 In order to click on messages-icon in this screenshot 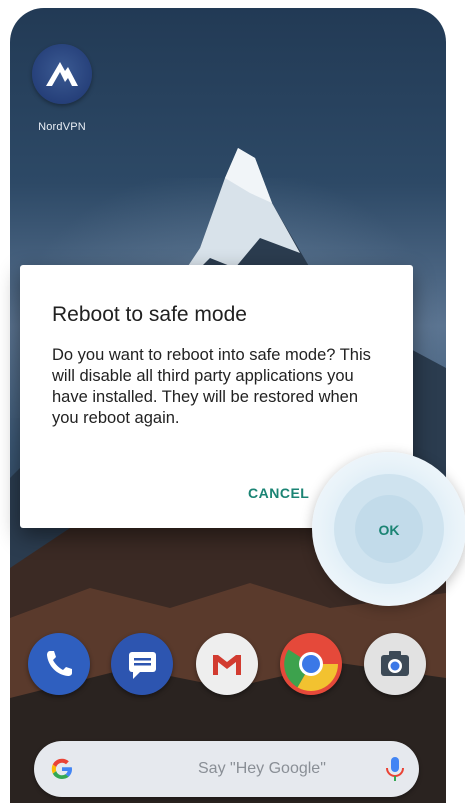, I will do `click(142, 665)`.